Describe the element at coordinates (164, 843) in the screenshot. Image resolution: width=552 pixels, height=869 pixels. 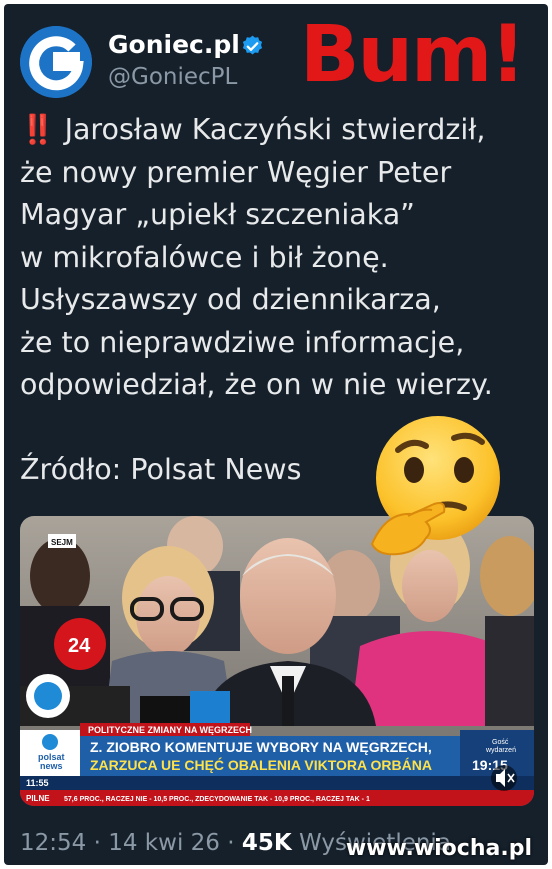
I see `tweet-date: 14 kwi 26` at that location.